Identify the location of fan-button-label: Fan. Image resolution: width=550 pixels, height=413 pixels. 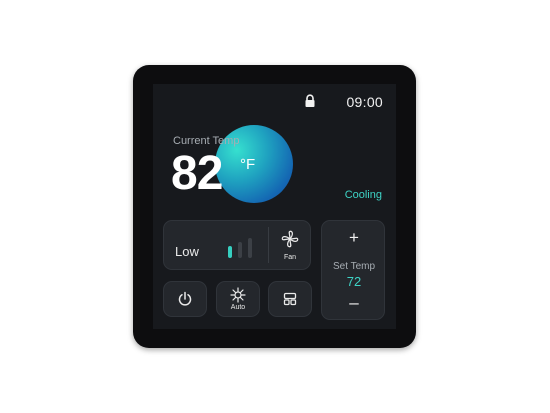
(290, 257).